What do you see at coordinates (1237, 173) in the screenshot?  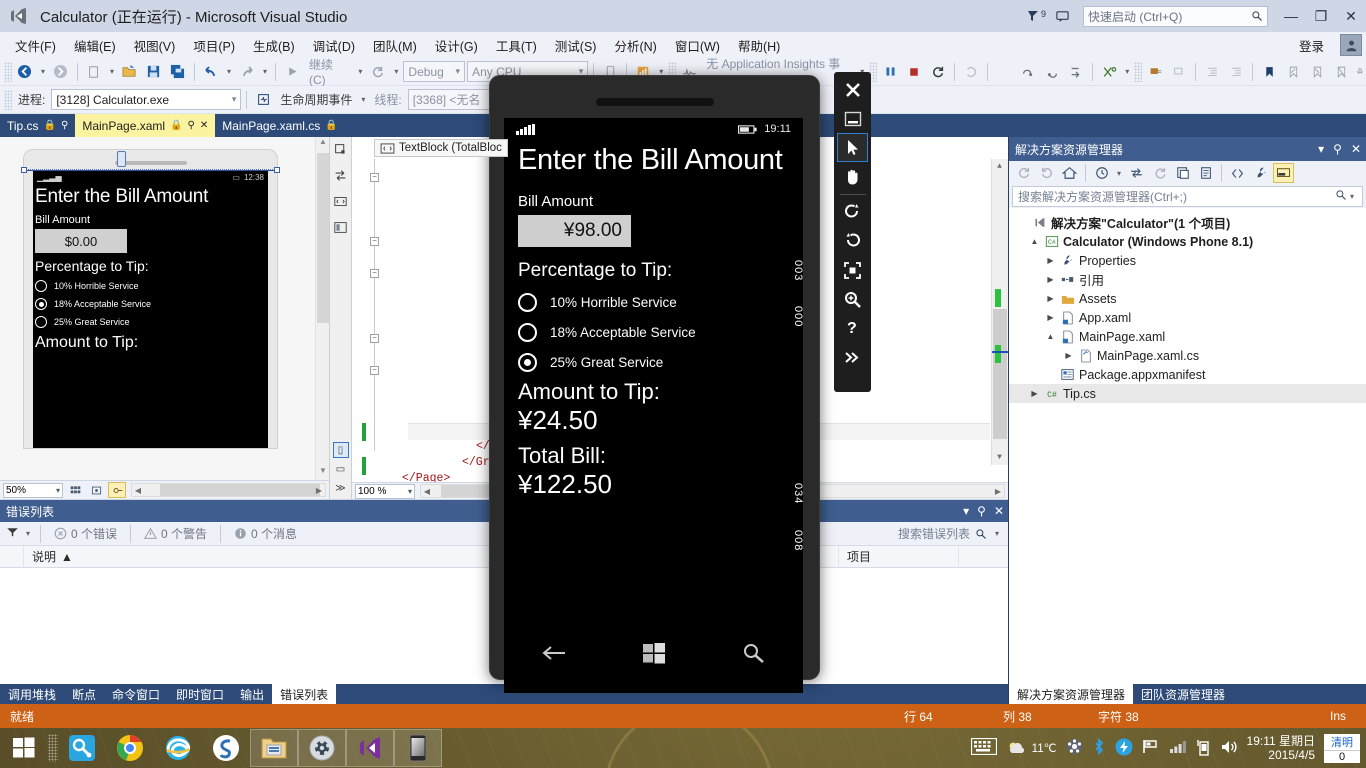 I see `view-code-icon` at bounding box center [1237, 173].